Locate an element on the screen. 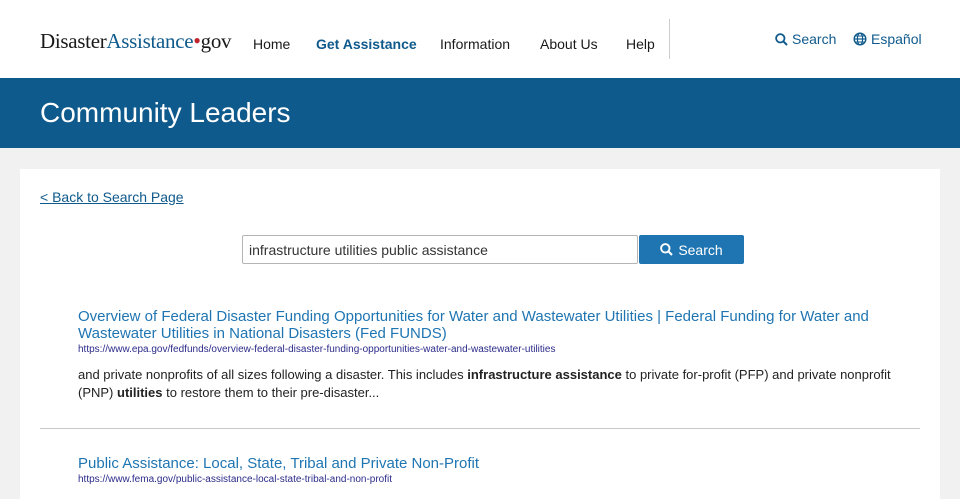 The image size is (960, 499). nav-help: Help is located at coordinates (640, 44).